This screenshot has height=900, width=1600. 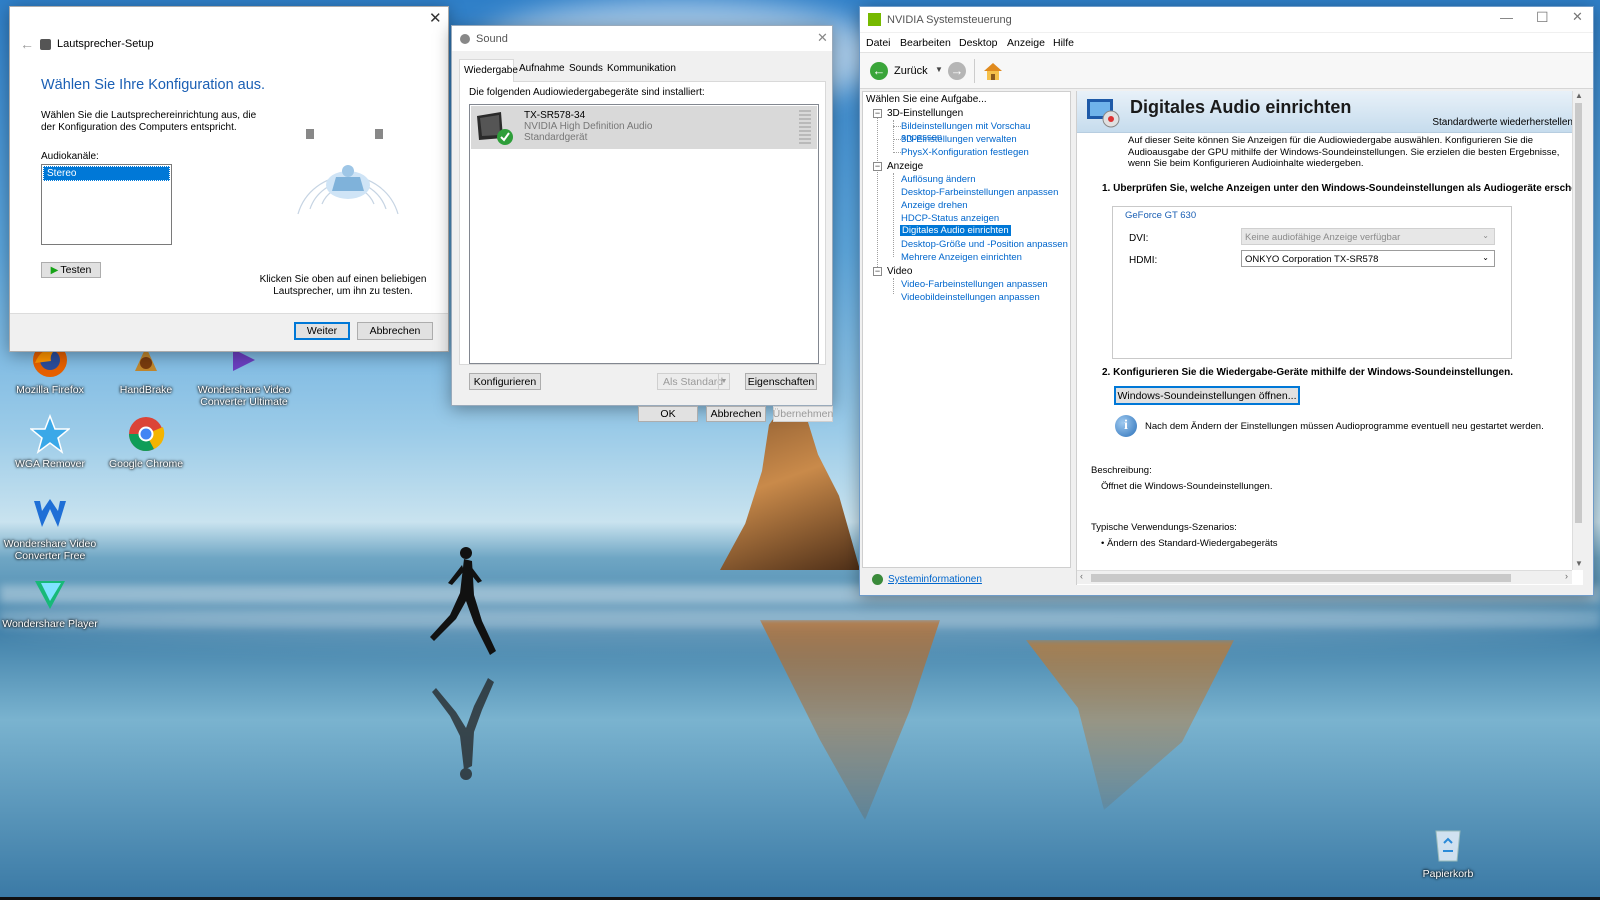 I want to click on configure-button: Konfigurieren, so click(x=505, y=381).